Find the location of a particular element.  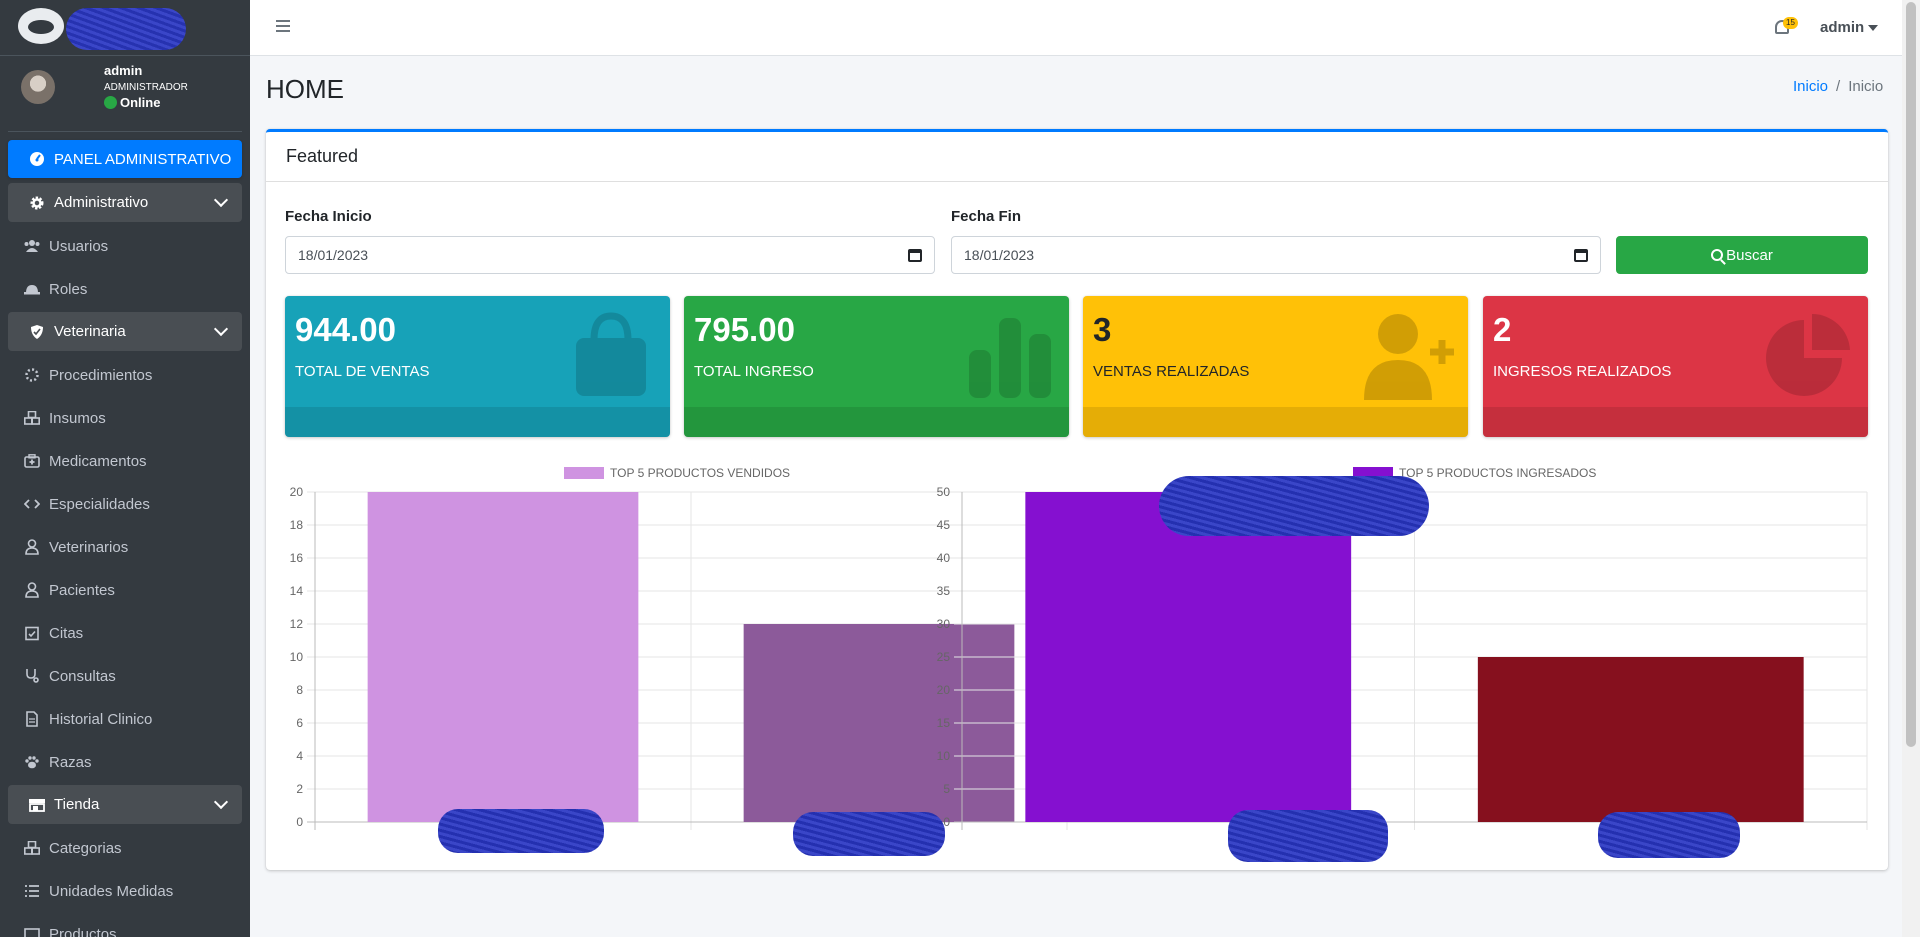

sidebar-item-pacientes: Pacientes is located at coordinates (125, 590).